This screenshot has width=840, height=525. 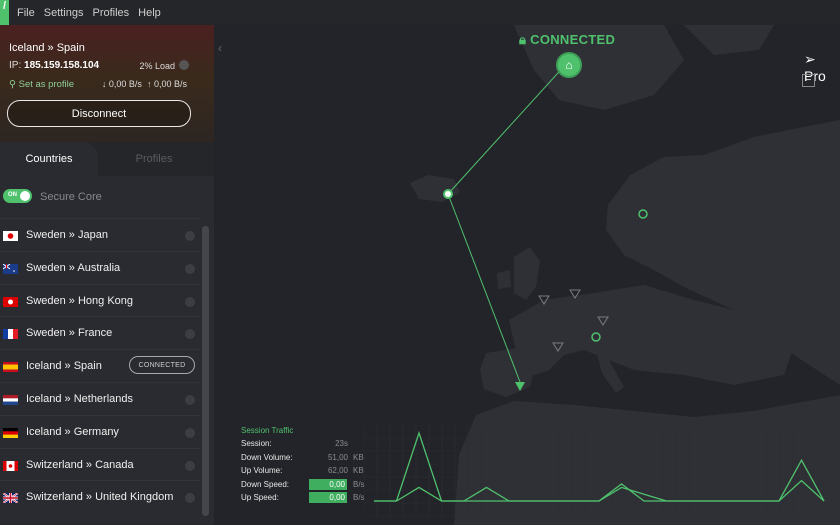 What do you see at coordinates (341, 443) in the screenshot?
I see `traffic-value: 23s` at bounding box center [341, 443].